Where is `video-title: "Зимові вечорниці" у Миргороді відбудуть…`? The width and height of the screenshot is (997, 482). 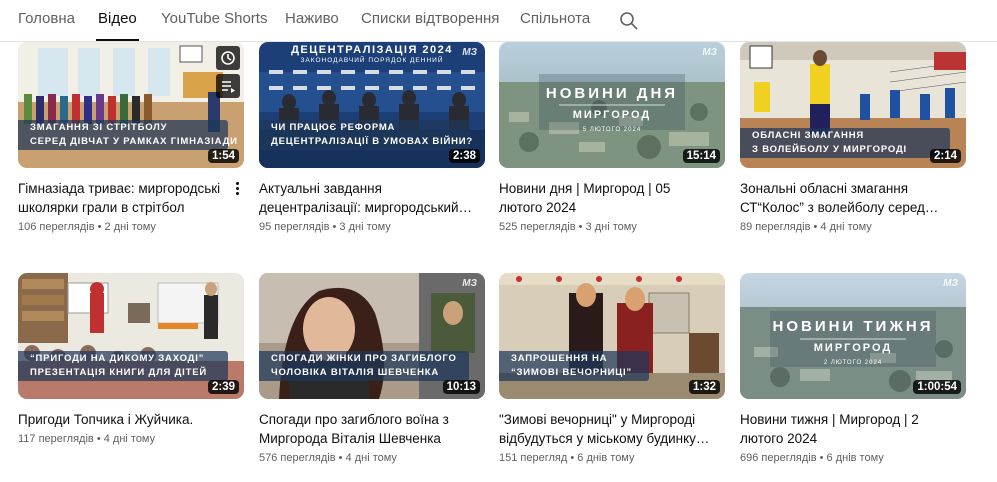 video-title: "Зимові вечорниці" у Миргороді відбудуть… is located at coordinates (606, 429).